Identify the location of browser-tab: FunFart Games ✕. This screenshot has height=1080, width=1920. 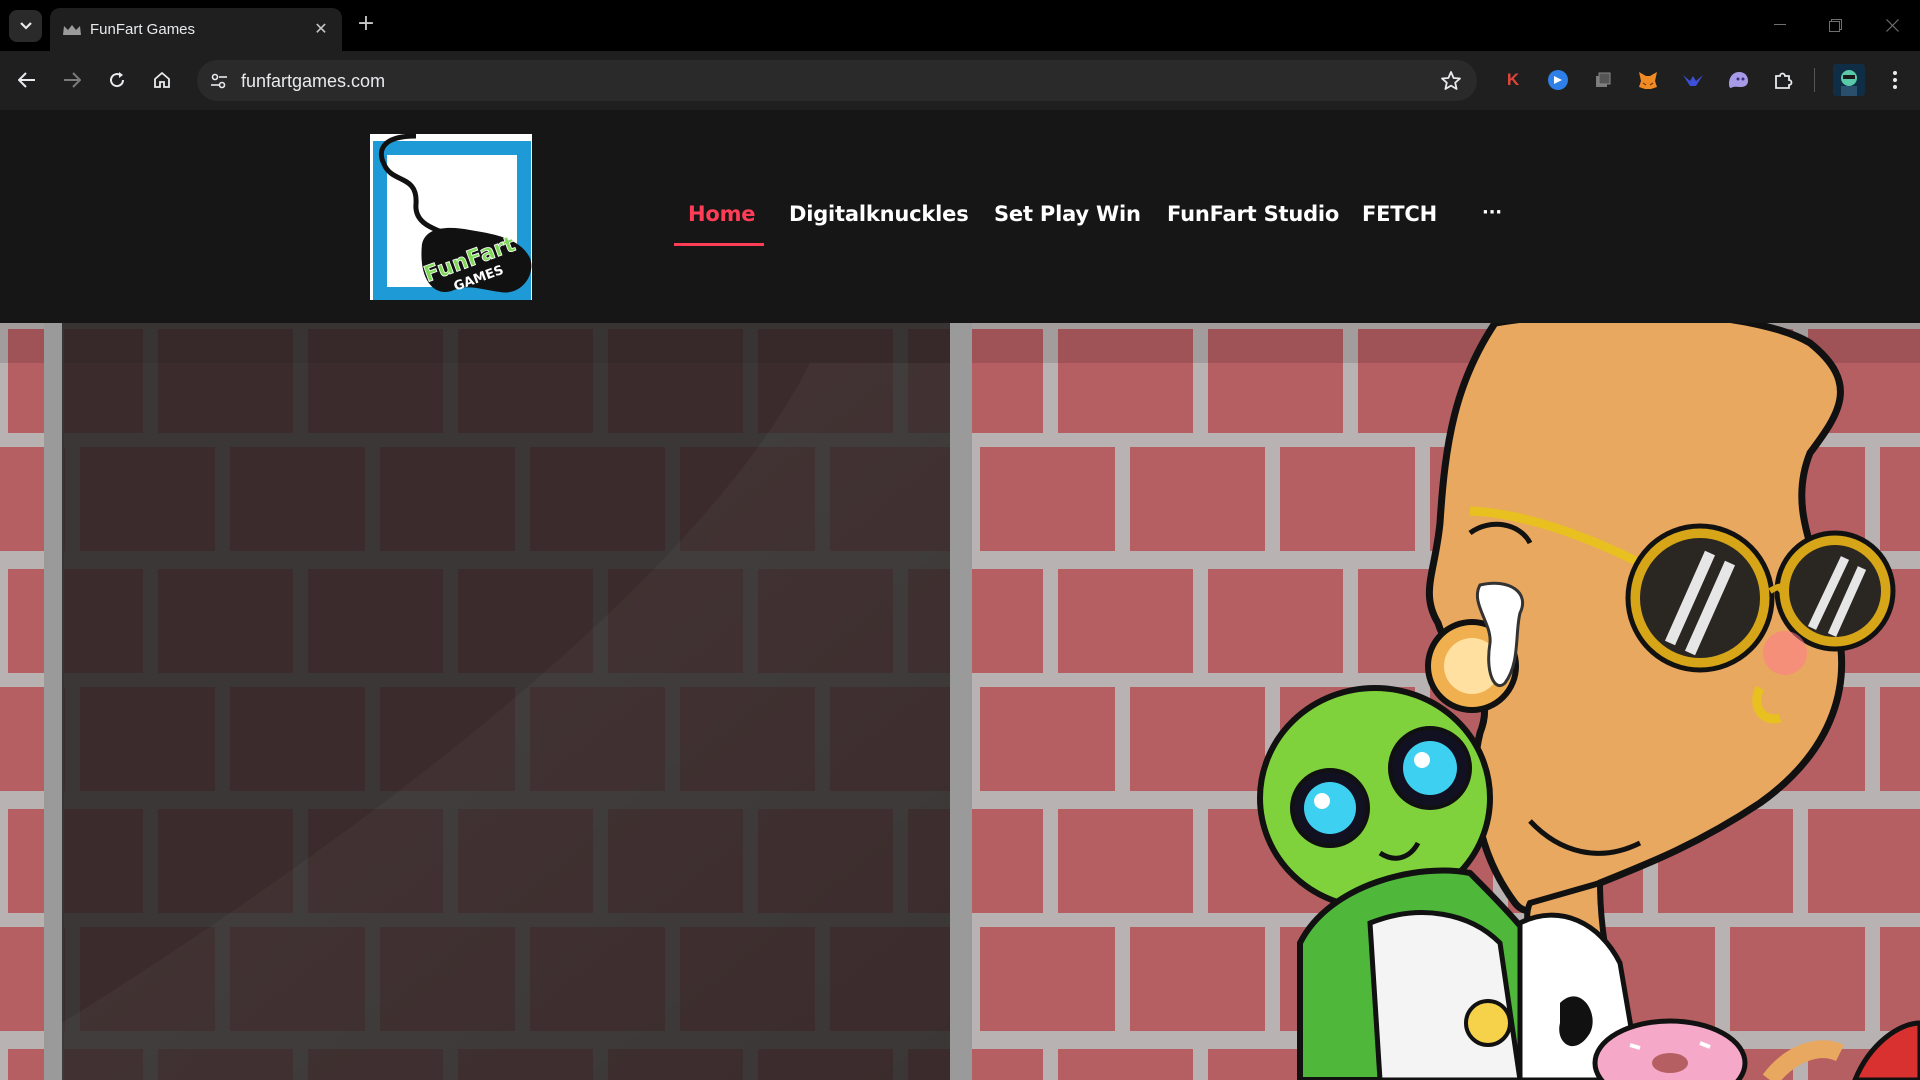
(196, 29).